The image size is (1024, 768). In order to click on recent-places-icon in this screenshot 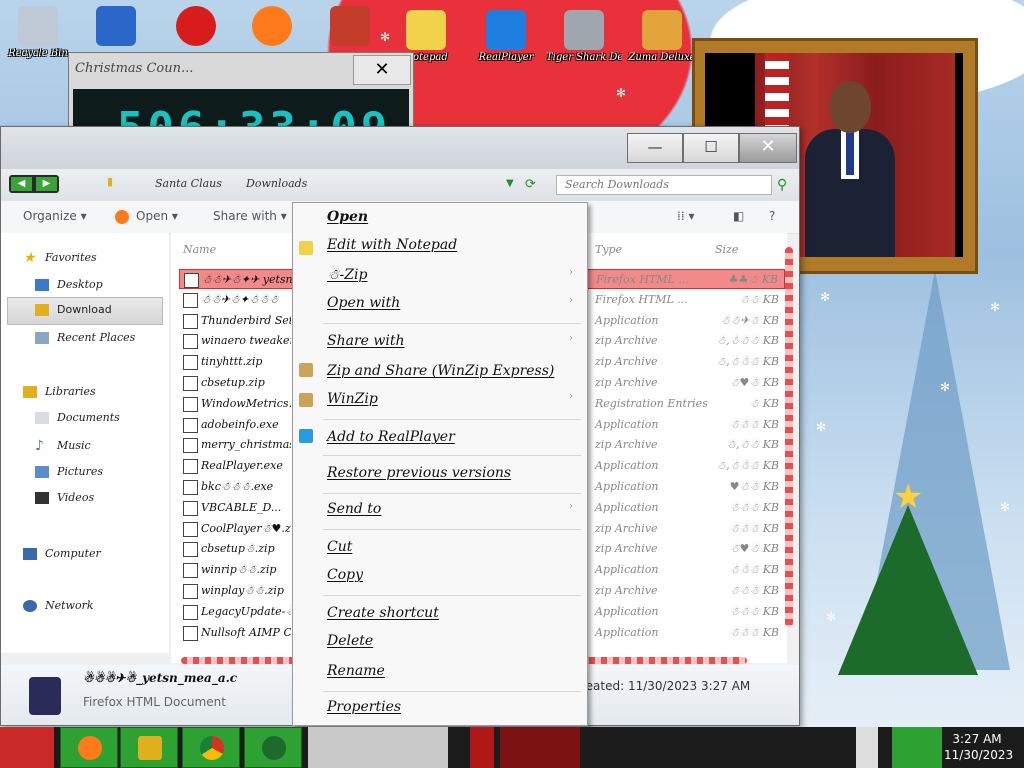, I will do `click(42, 337)`.